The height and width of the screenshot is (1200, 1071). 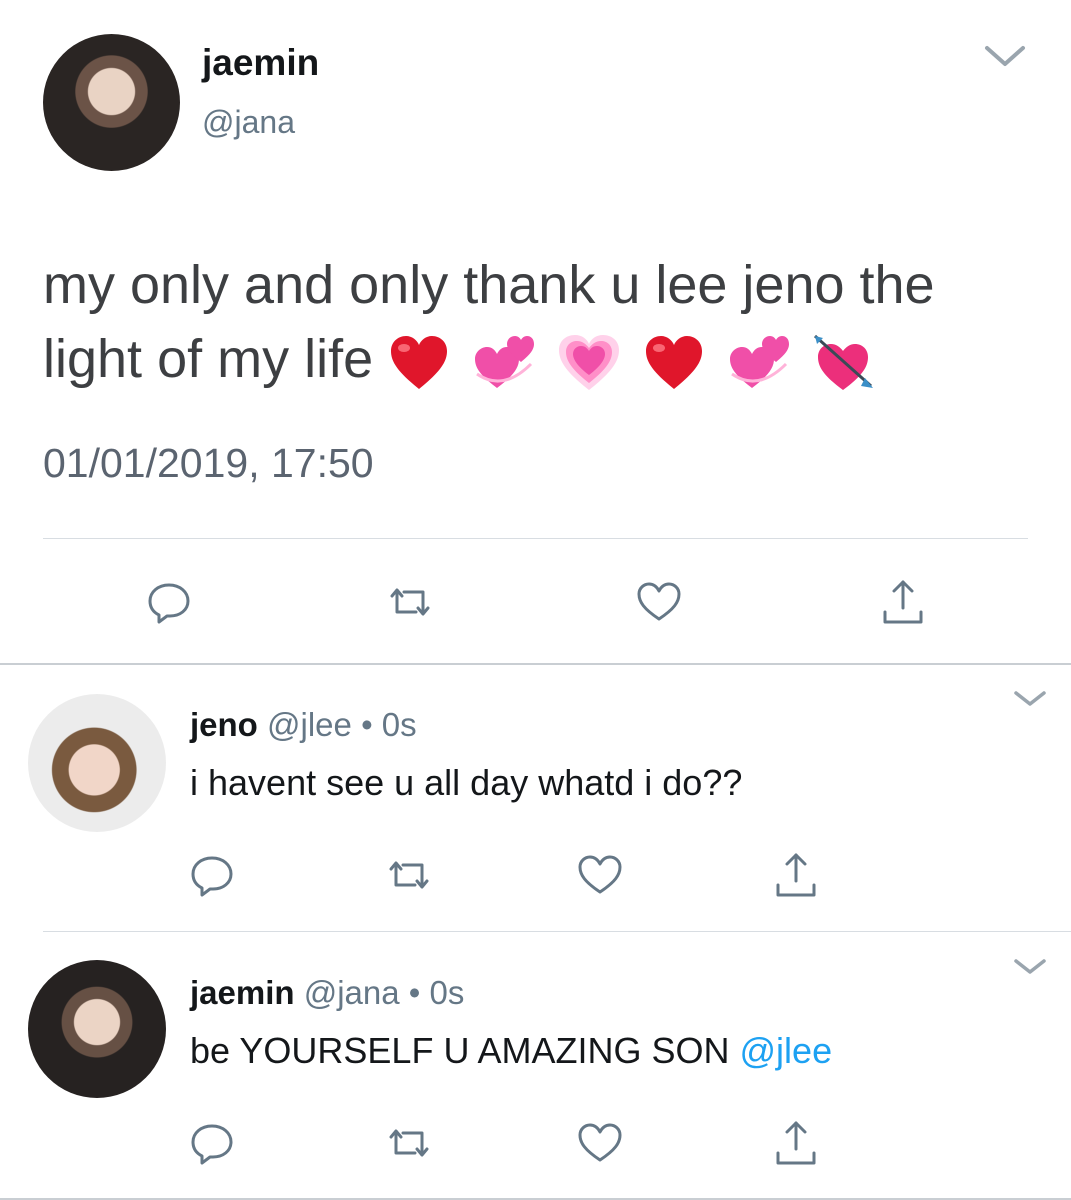 I want to click on mention-link: @jlee, so click(x=786, y=1050).